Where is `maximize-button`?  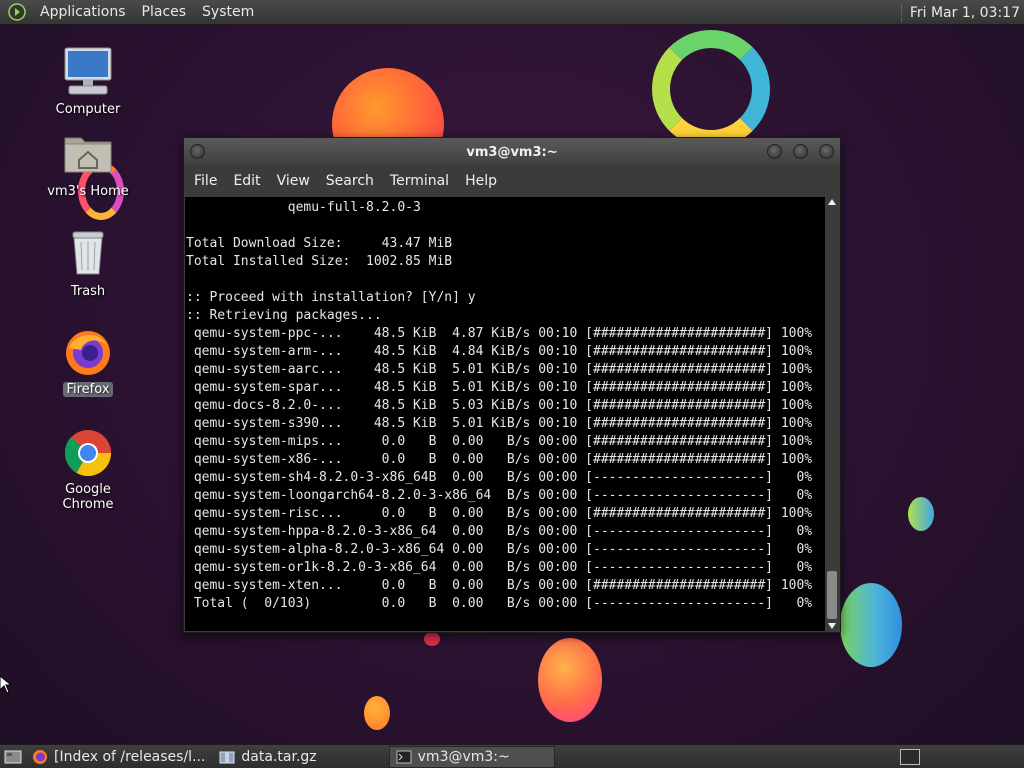
maximize-button is located at coordinates (800, 151).